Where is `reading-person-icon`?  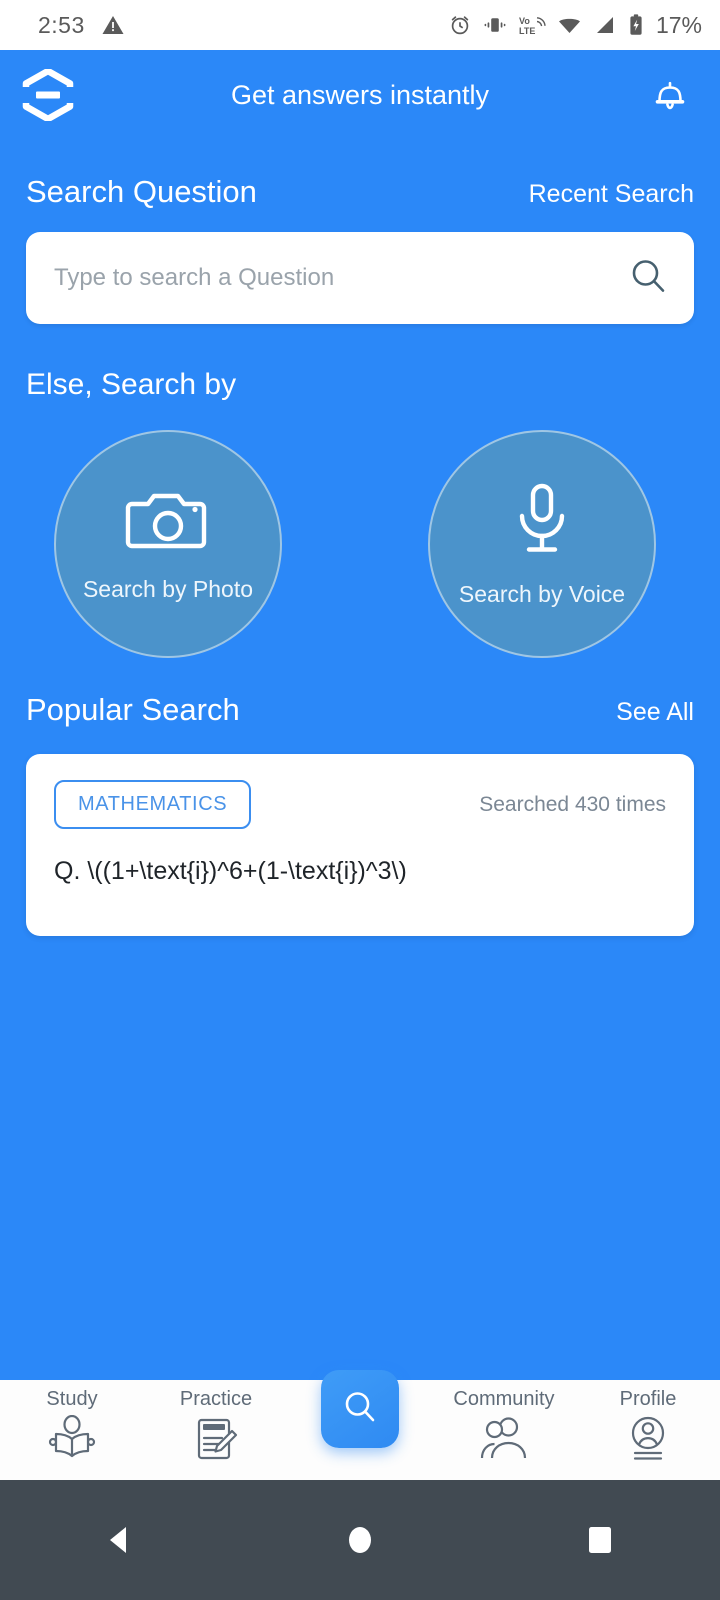 reading-person-icon is located at coordinates (72, 1441).